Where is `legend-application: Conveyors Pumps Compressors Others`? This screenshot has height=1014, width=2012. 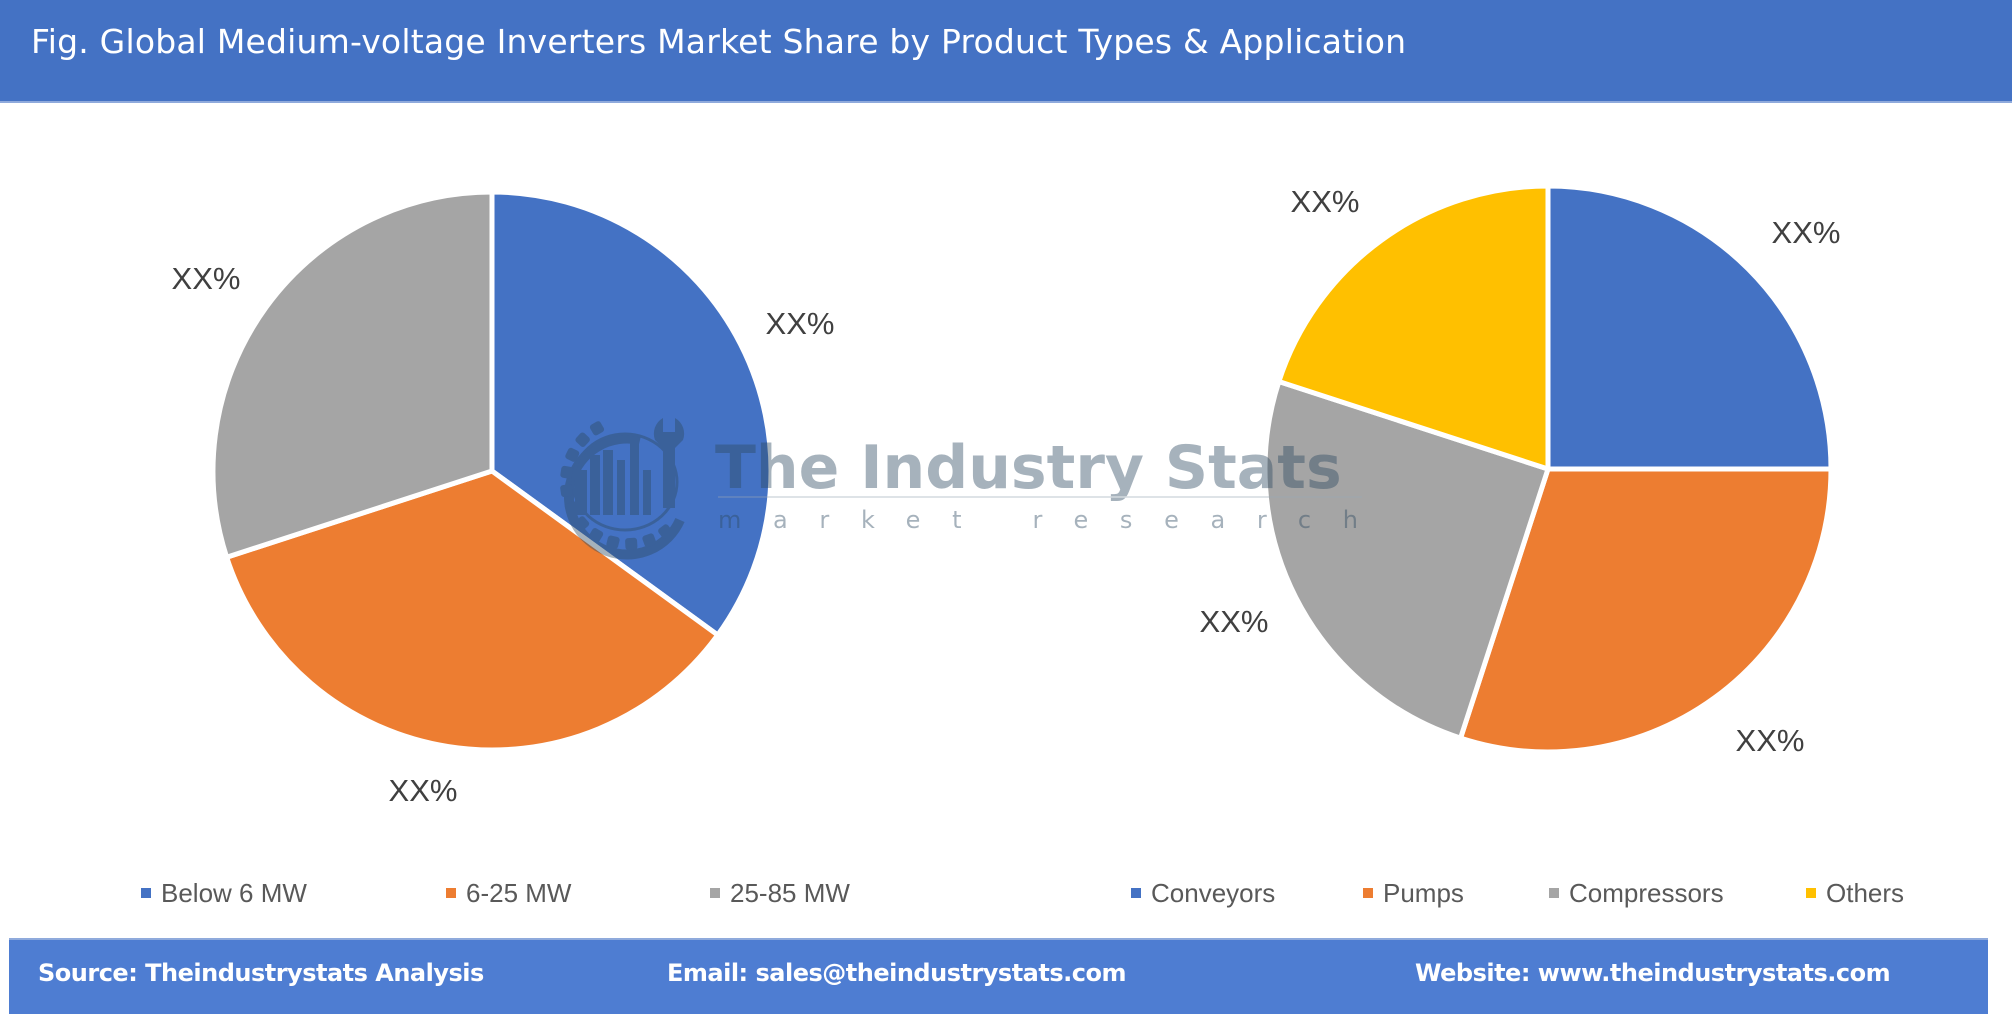
legend-application: Conveyors Pumps Compressors Others is located at coordinates (1517, 893).